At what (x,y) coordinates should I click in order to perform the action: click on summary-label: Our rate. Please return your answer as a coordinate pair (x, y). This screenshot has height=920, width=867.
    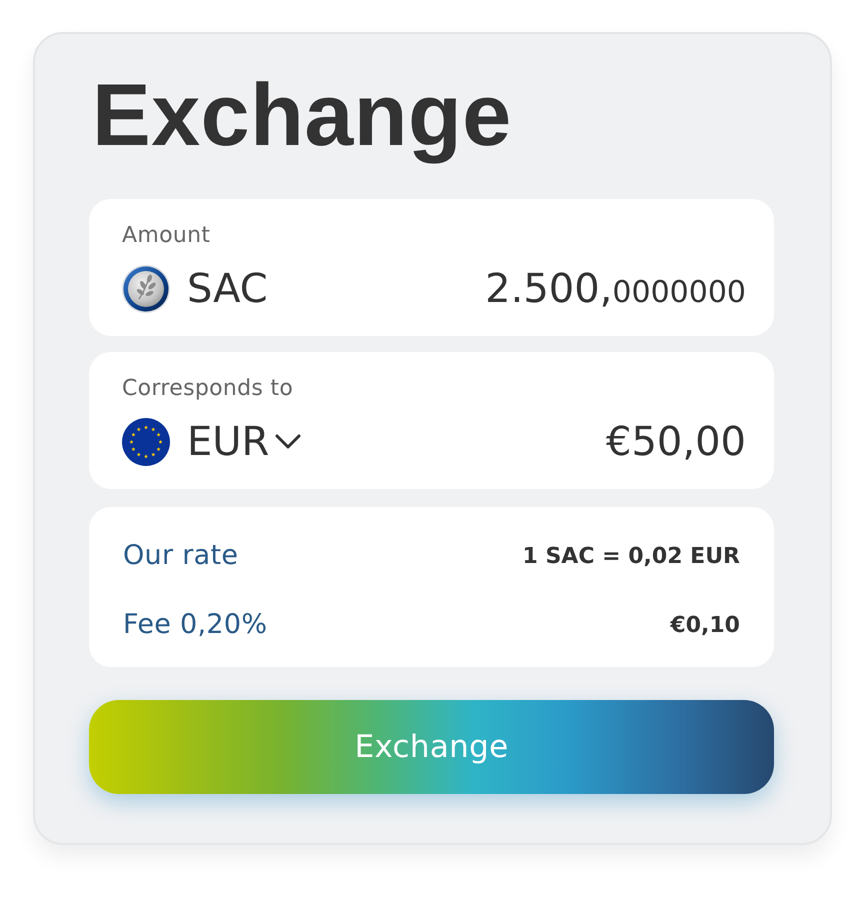
    Looking at the image, I should click on (180, 555).